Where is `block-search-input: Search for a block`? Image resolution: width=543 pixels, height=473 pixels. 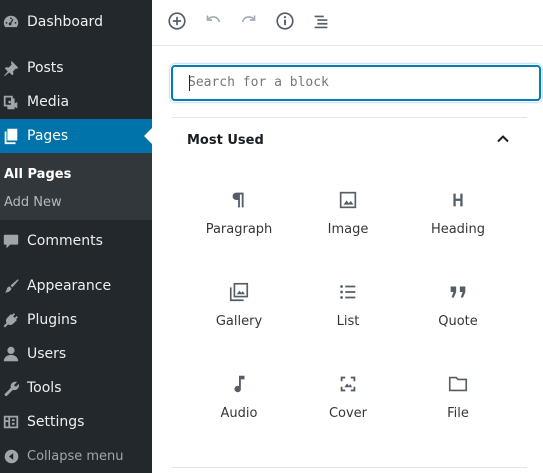
block-search-input: Search for a block is located at coordinates (356, 83).